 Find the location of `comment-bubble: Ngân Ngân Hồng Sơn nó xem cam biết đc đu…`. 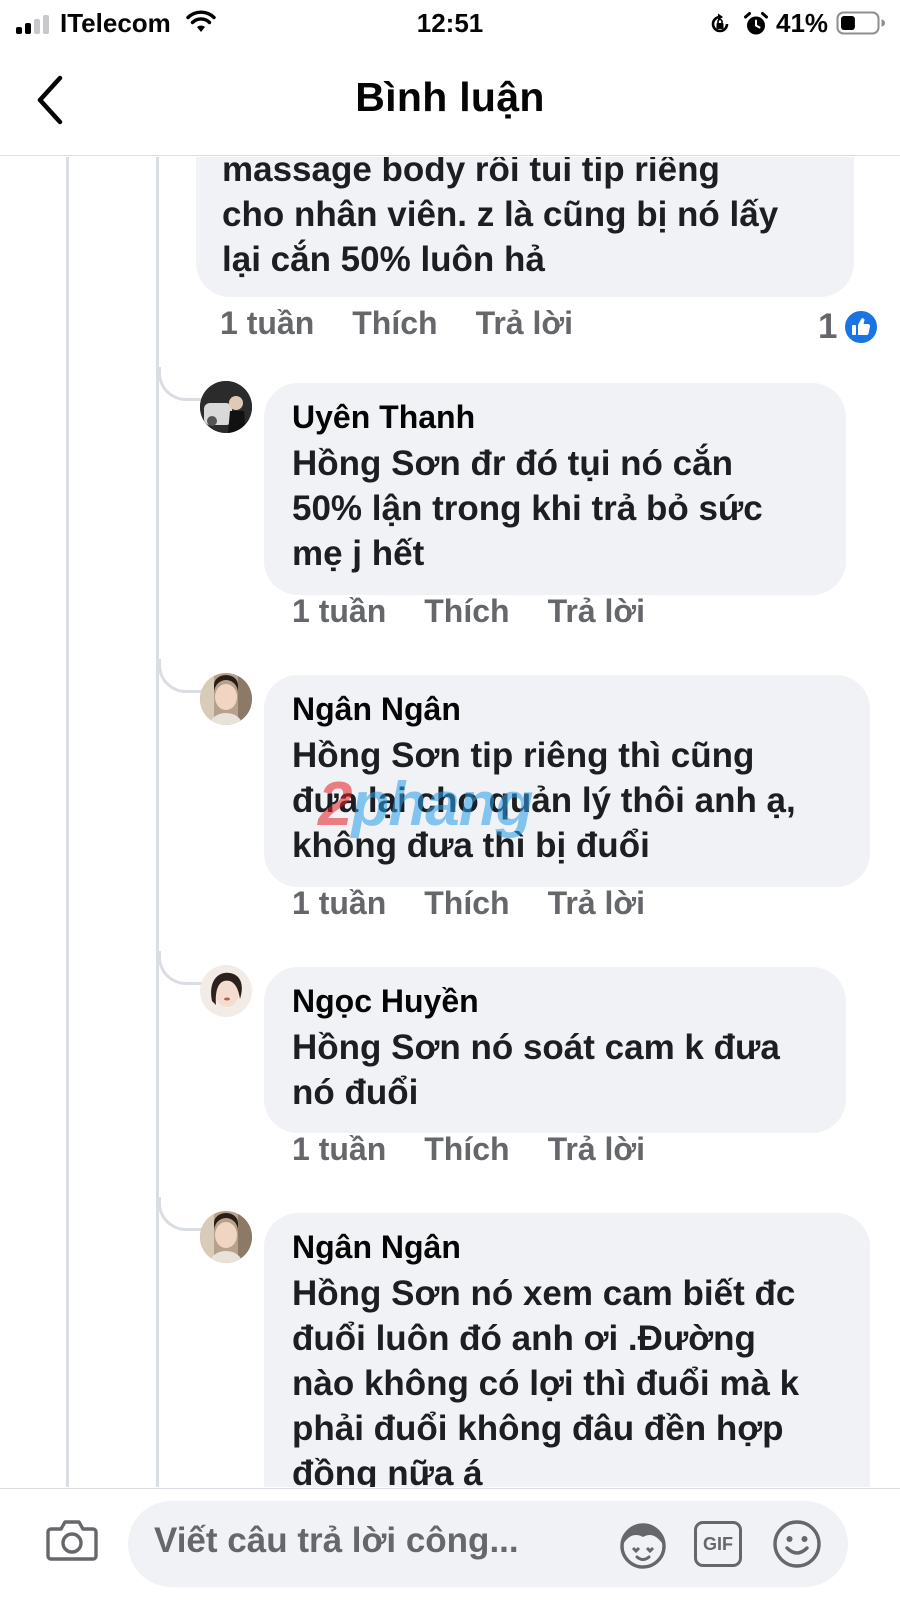

comment-bubble: Ngân Ngân Hồng Sơn nó xem cam biết đc đu… is located at coordinates (567, 1350).